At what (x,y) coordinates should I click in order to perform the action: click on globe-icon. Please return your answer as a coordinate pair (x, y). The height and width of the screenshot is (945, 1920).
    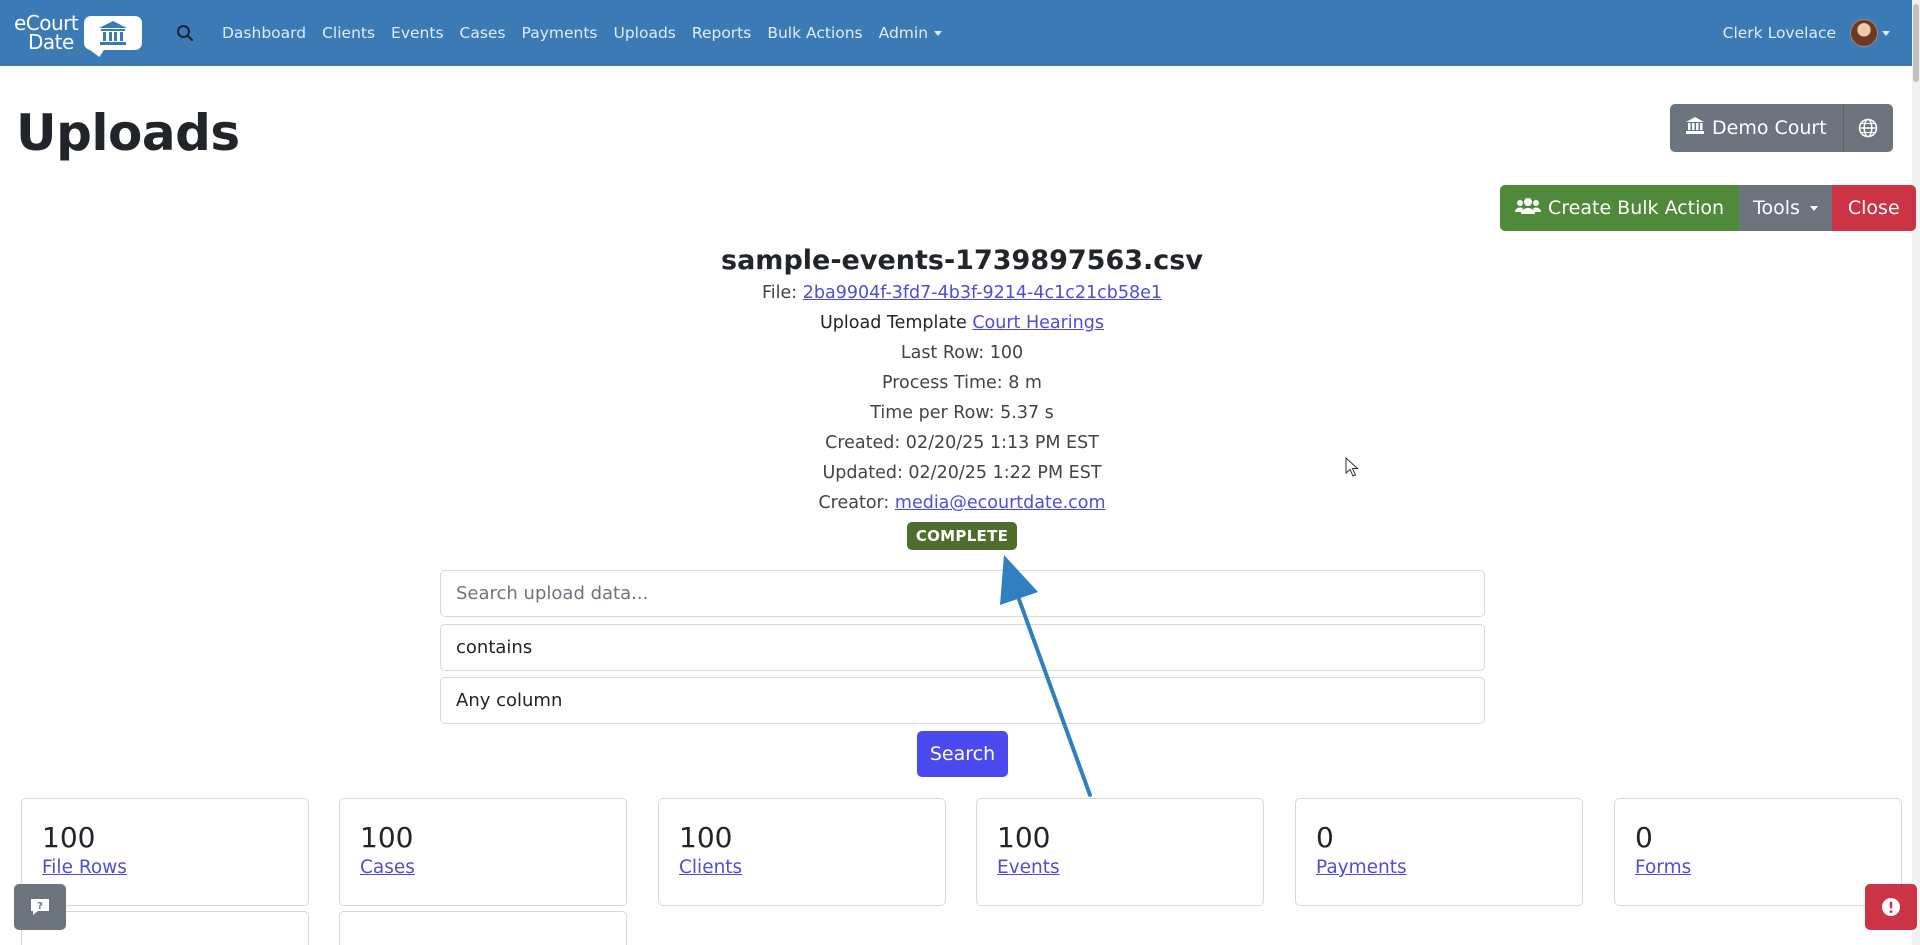
    Looking at the image, I should click on (1867, 128).